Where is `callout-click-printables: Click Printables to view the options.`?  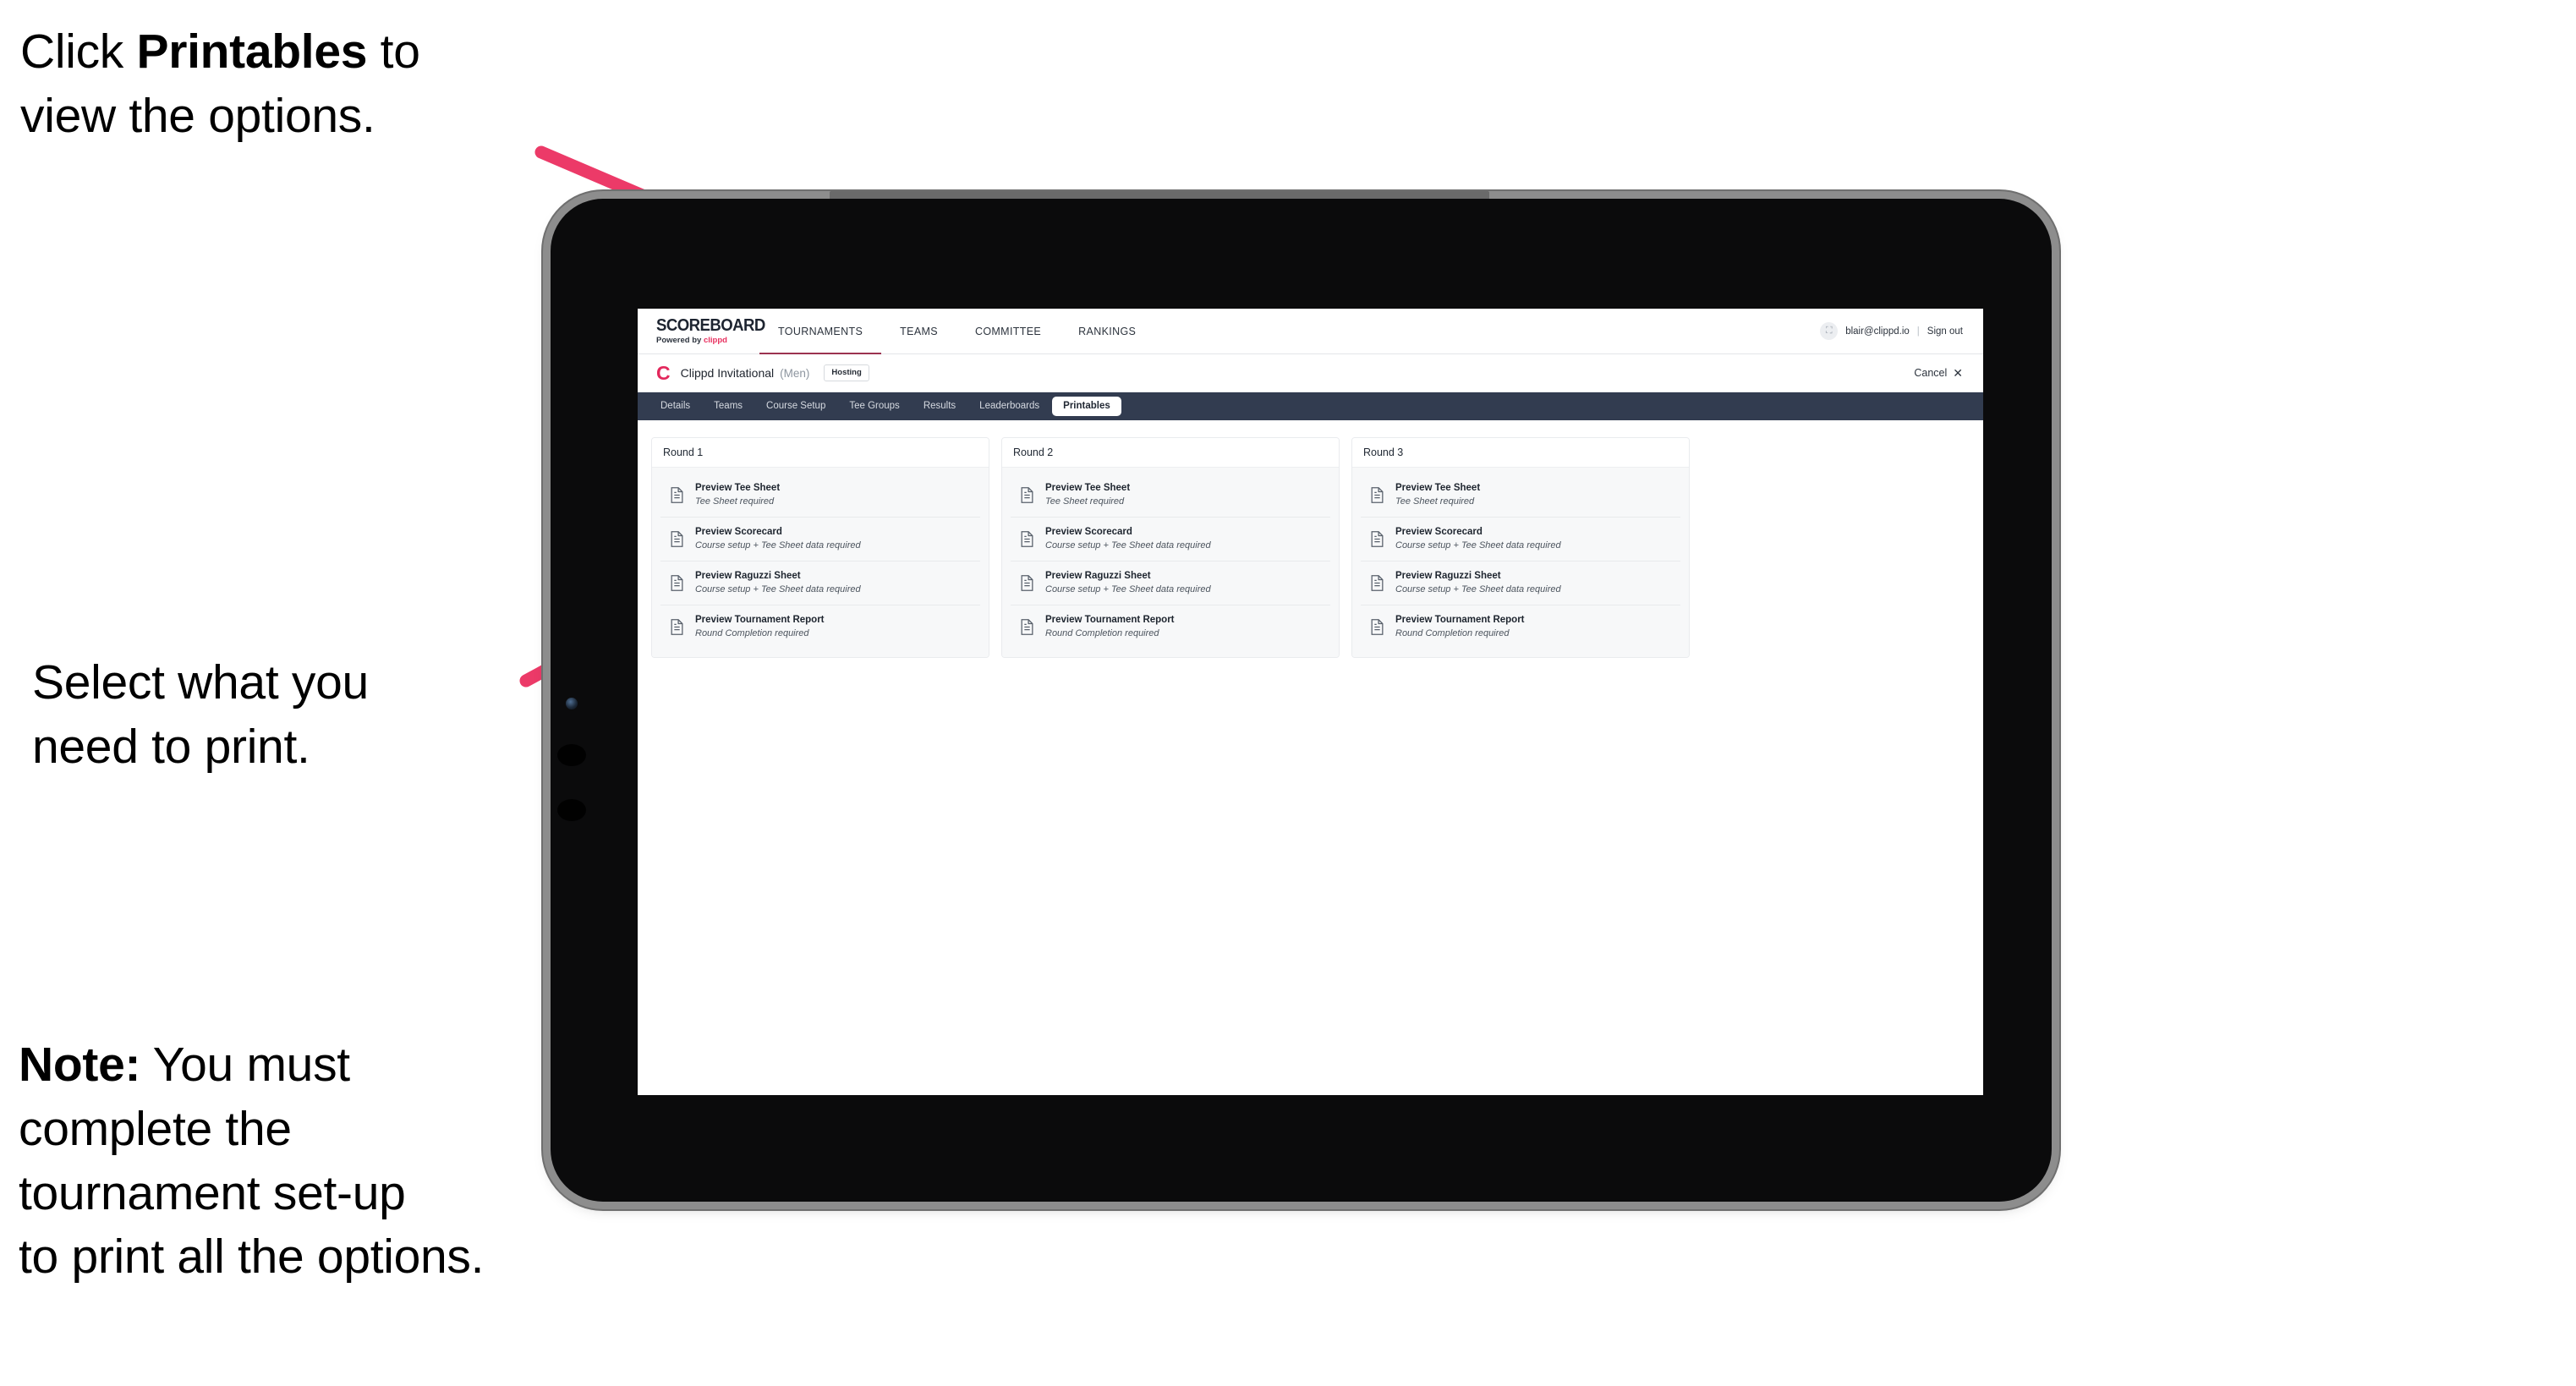 callout-click-printables: Click Printables to view the options. is located at coordinates (299, 84).